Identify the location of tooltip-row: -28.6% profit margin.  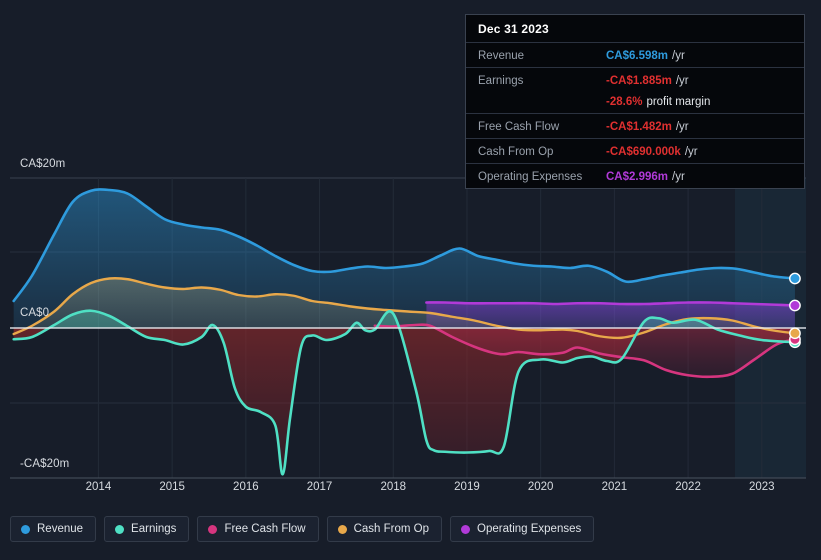
(635, 102).